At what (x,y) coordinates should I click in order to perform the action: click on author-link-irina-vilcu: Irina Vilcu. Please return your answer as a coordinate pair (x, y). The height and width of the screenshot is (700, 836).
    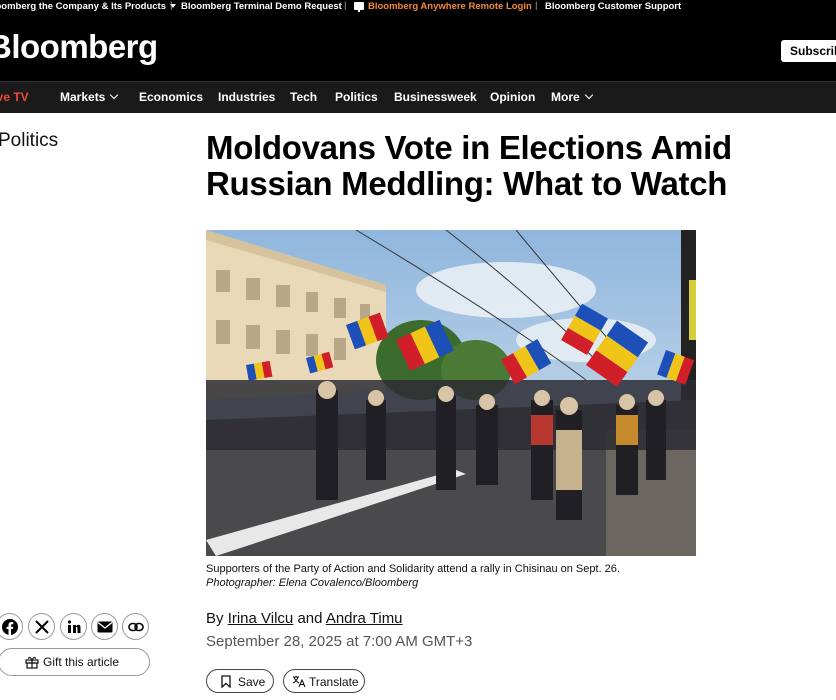
    Looking at the image, I should click on (261, 618).